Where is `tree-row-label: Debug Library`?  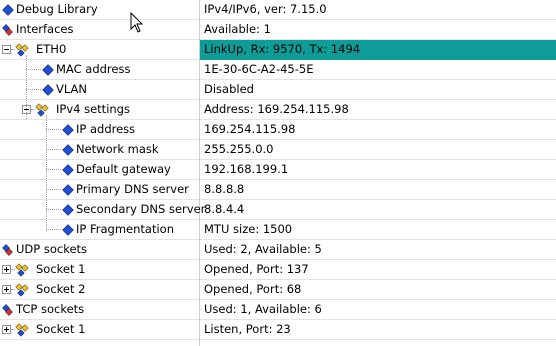
tree-row-label: Debug Library is located at coordinates (57, 9).